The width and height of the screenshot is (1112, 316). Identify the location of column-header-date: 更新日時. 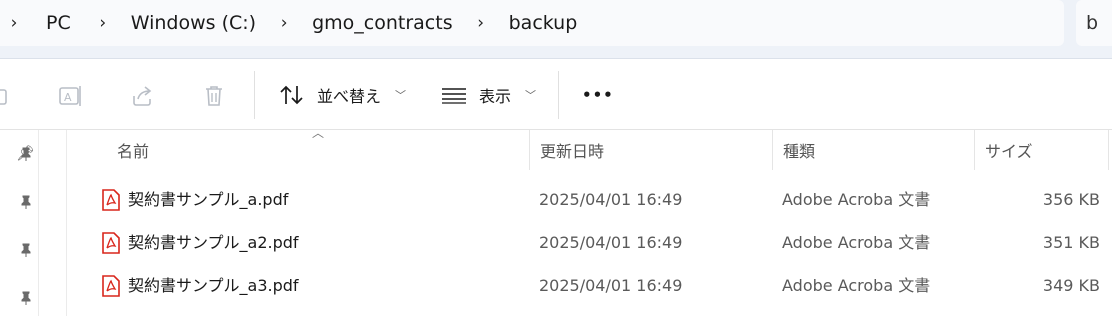
(572, 153).